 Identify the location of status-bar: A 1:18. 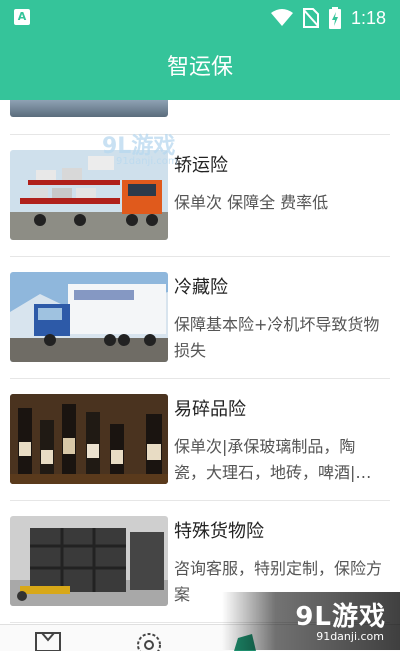
(200, 18).